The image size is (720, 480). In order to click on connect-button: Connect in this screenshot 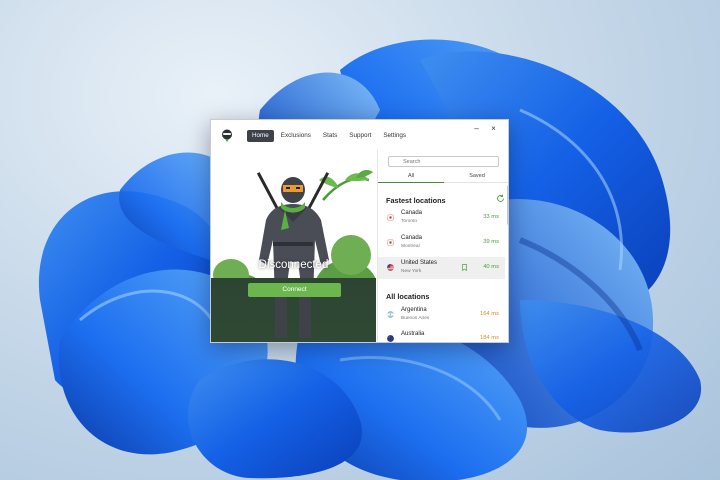, I will do `click(294, 290)`.